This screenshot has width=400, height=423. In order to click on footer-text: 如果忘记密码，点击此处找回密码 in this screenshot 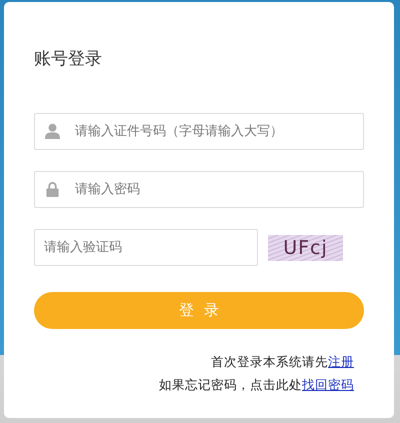, I will do `click(256, 385)`.